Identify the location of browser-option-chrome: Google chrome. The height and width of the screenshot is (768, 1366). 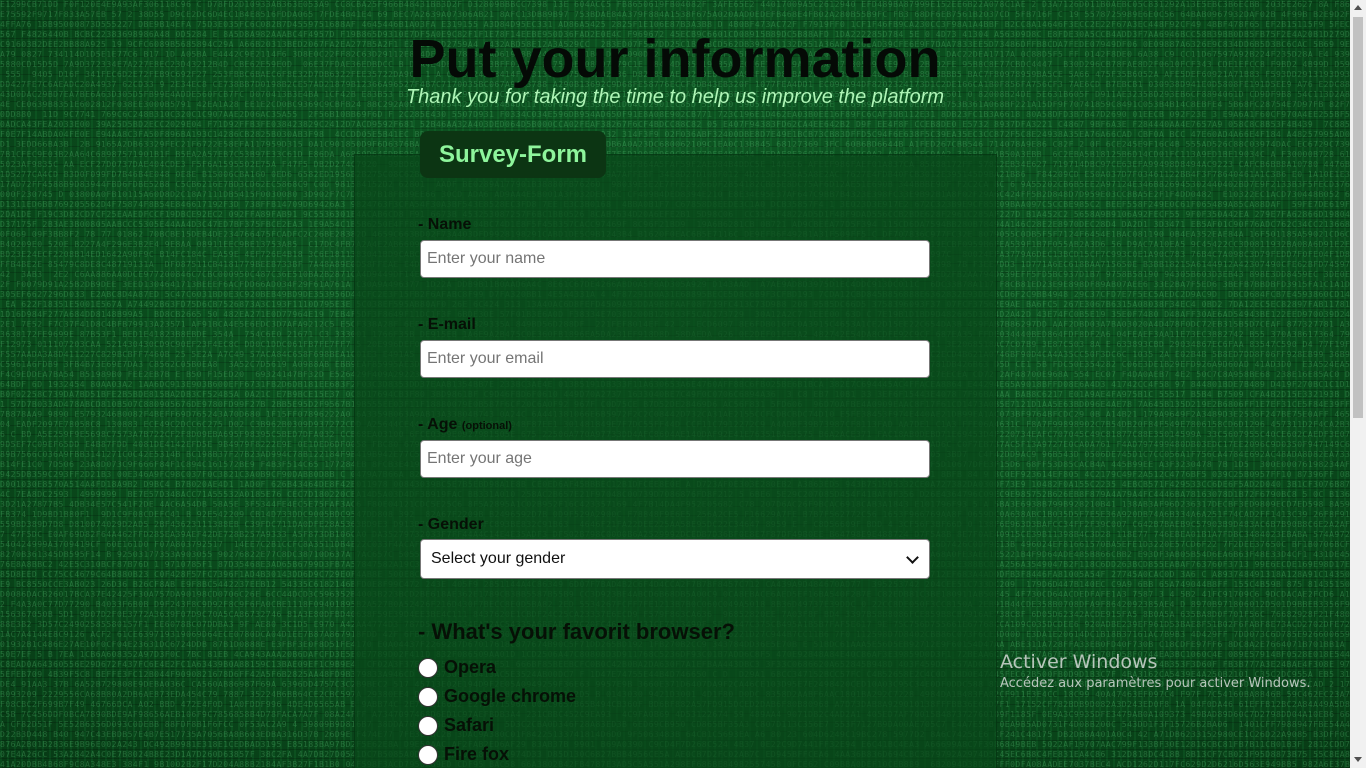
(497, 696).